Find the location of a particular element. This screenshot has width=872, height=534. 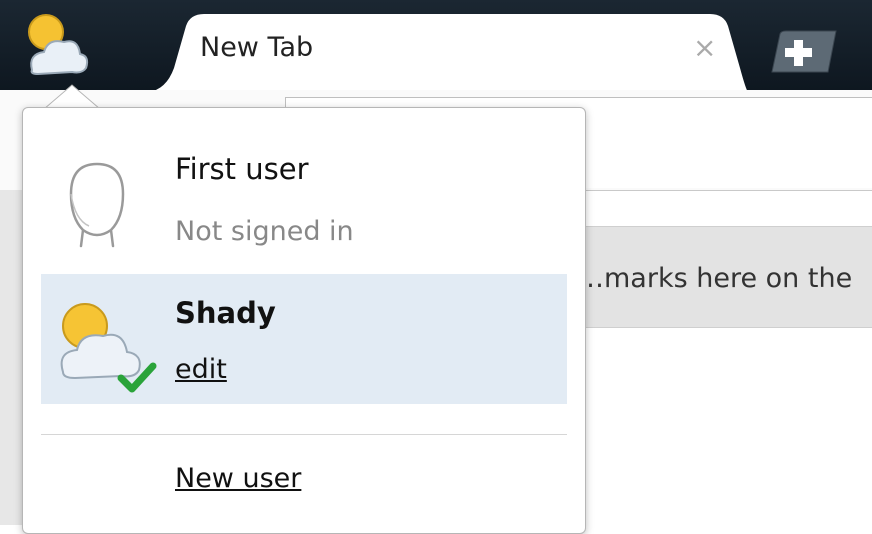

new-tab-button is located at coordinates (801, 52).